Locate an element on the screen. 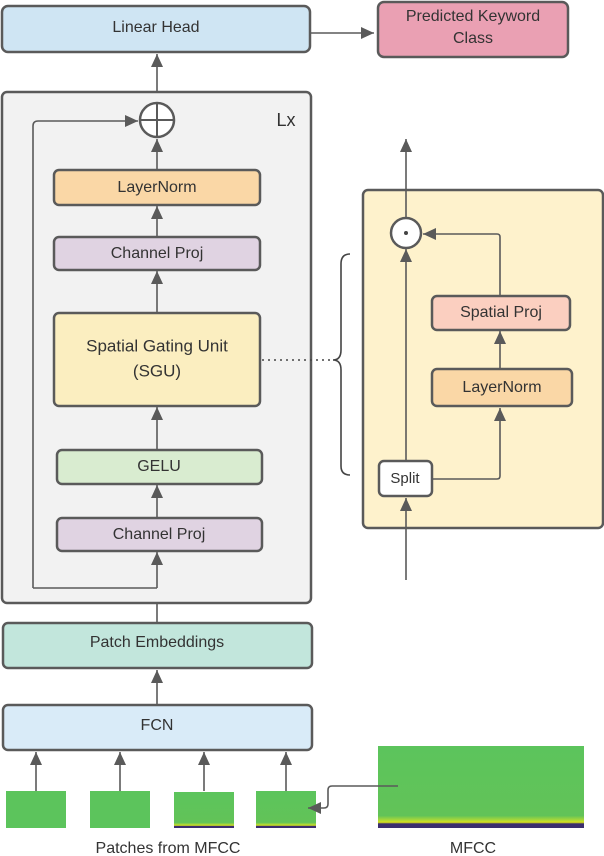 This screenshot has height=856, width=604. predicted-label-1: Predicted Keyword is located at coordinates (473, 16).